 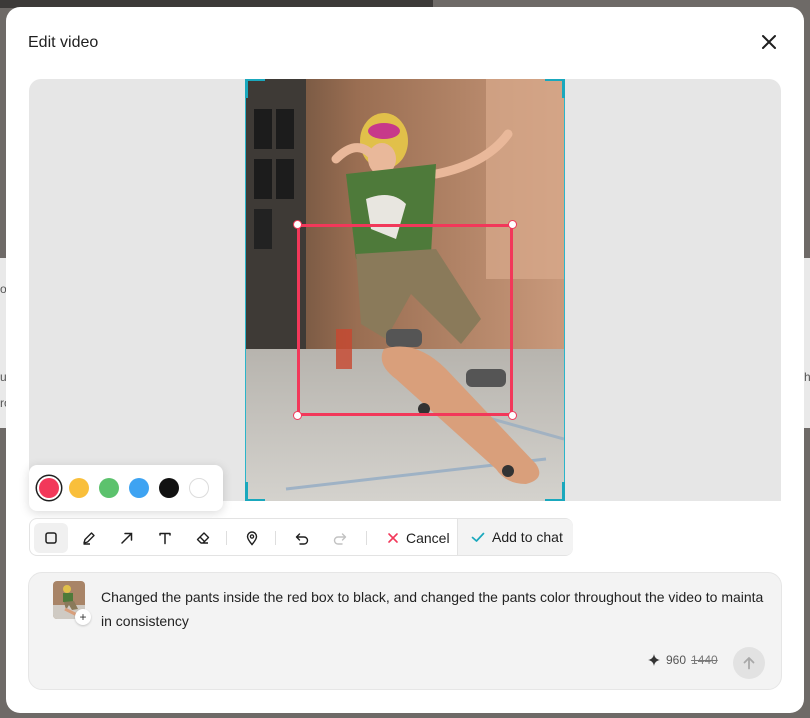 I want to click on annotation-toolbar: Cancel Add to chat, so click(x=301, y=537).